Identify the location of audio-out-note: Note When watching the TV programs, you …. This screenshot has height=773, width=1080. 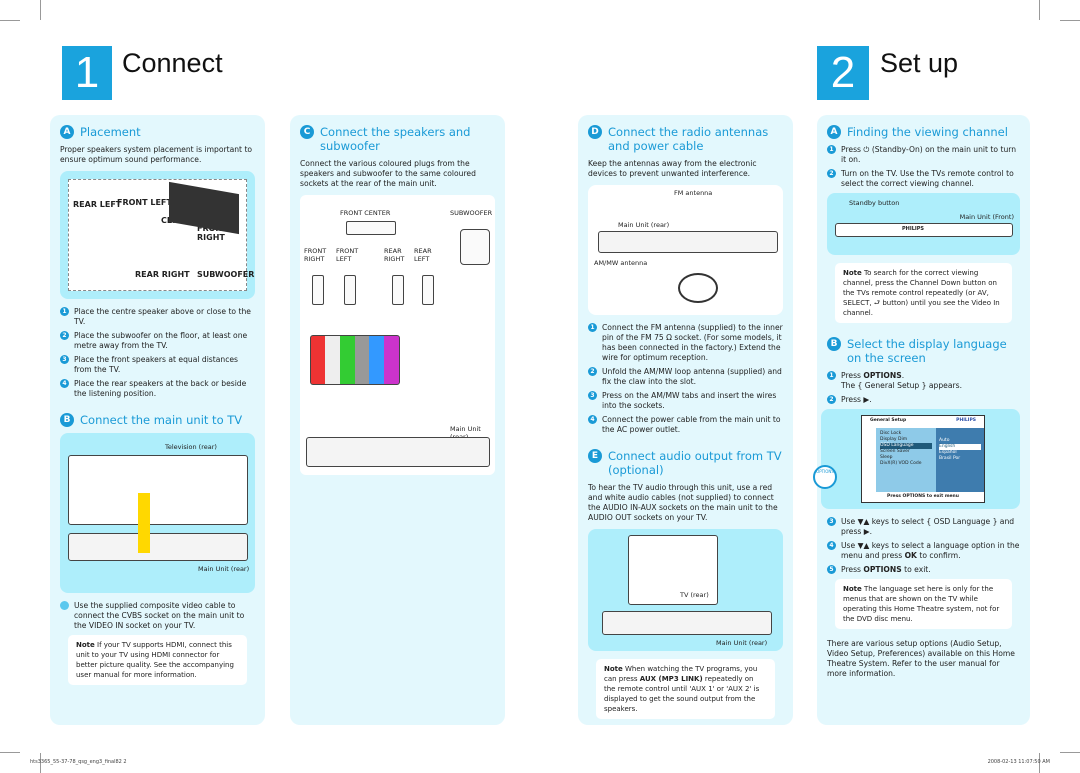
(685, 689).